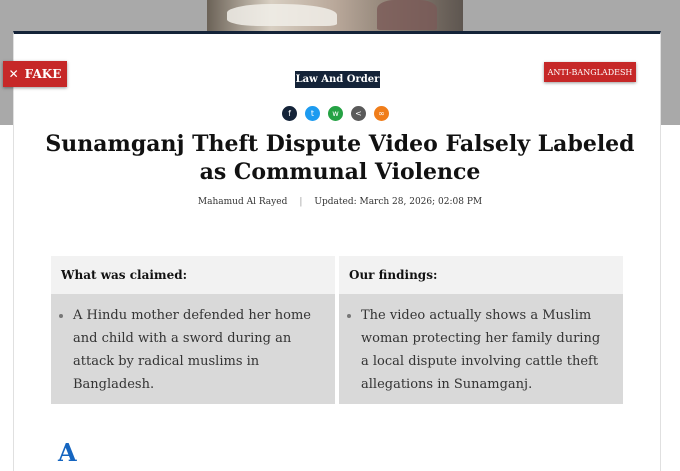  Describe the element at coordinates (312, 113) in the screenshot. I see `twitter-icon: t` at that location.